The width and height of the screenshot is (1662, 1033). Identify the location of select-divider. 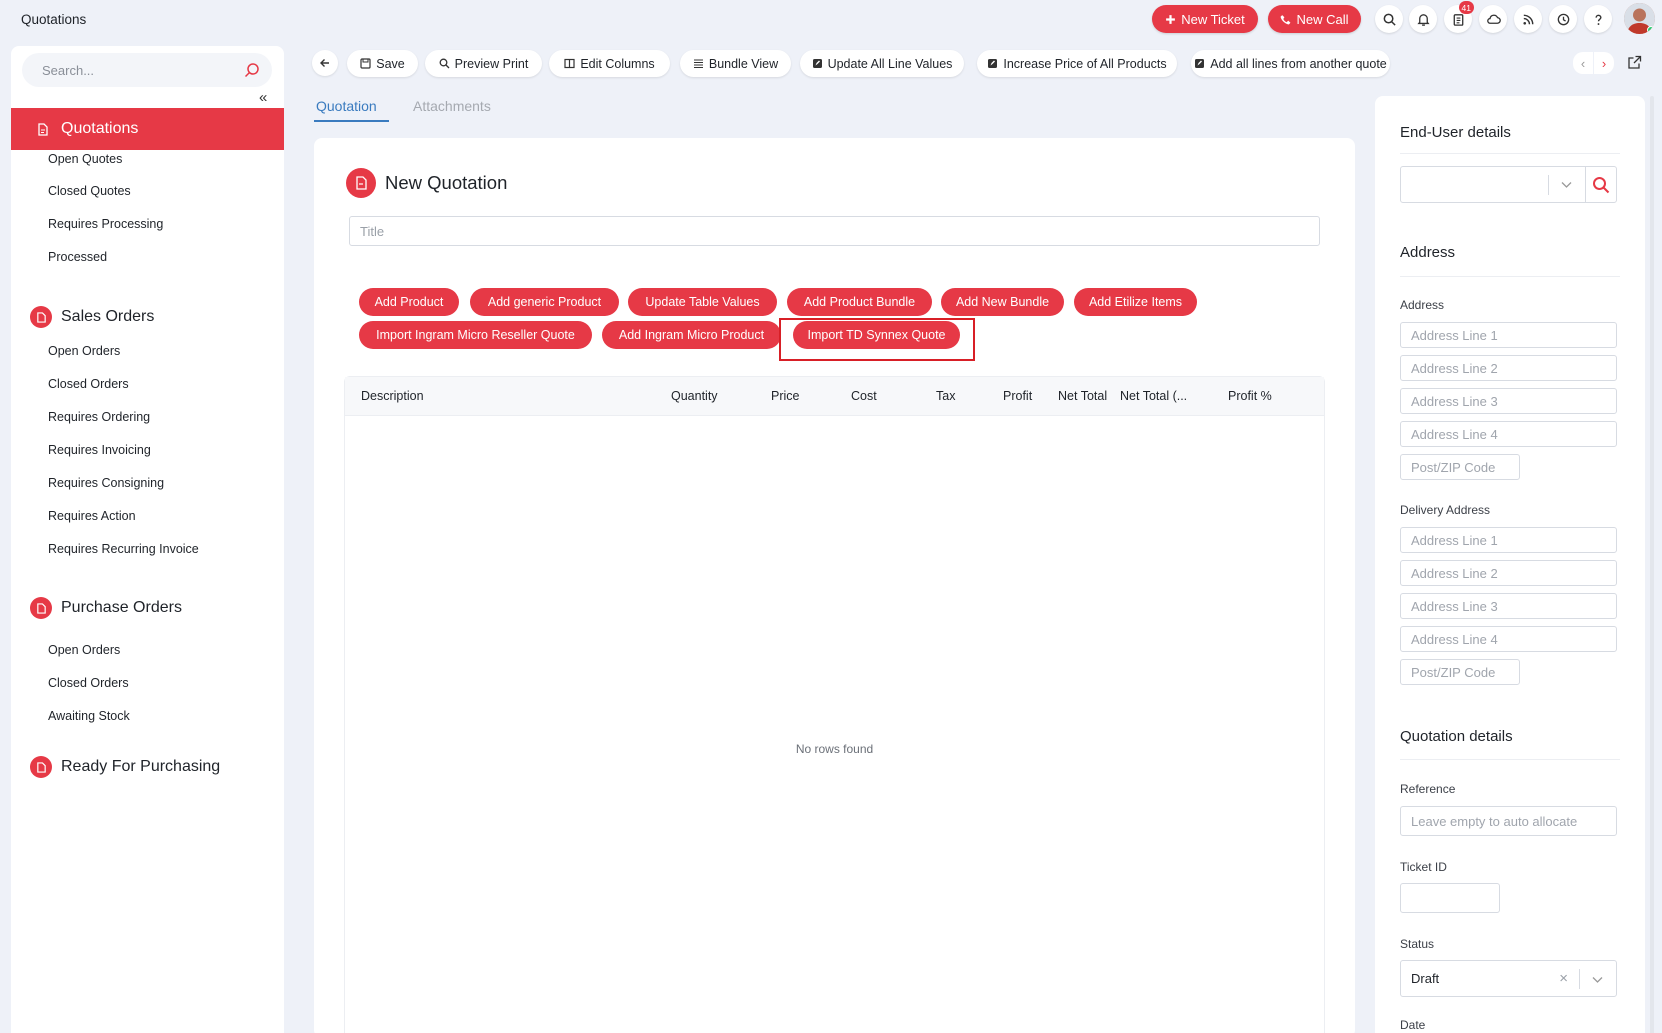
(1579, 979).